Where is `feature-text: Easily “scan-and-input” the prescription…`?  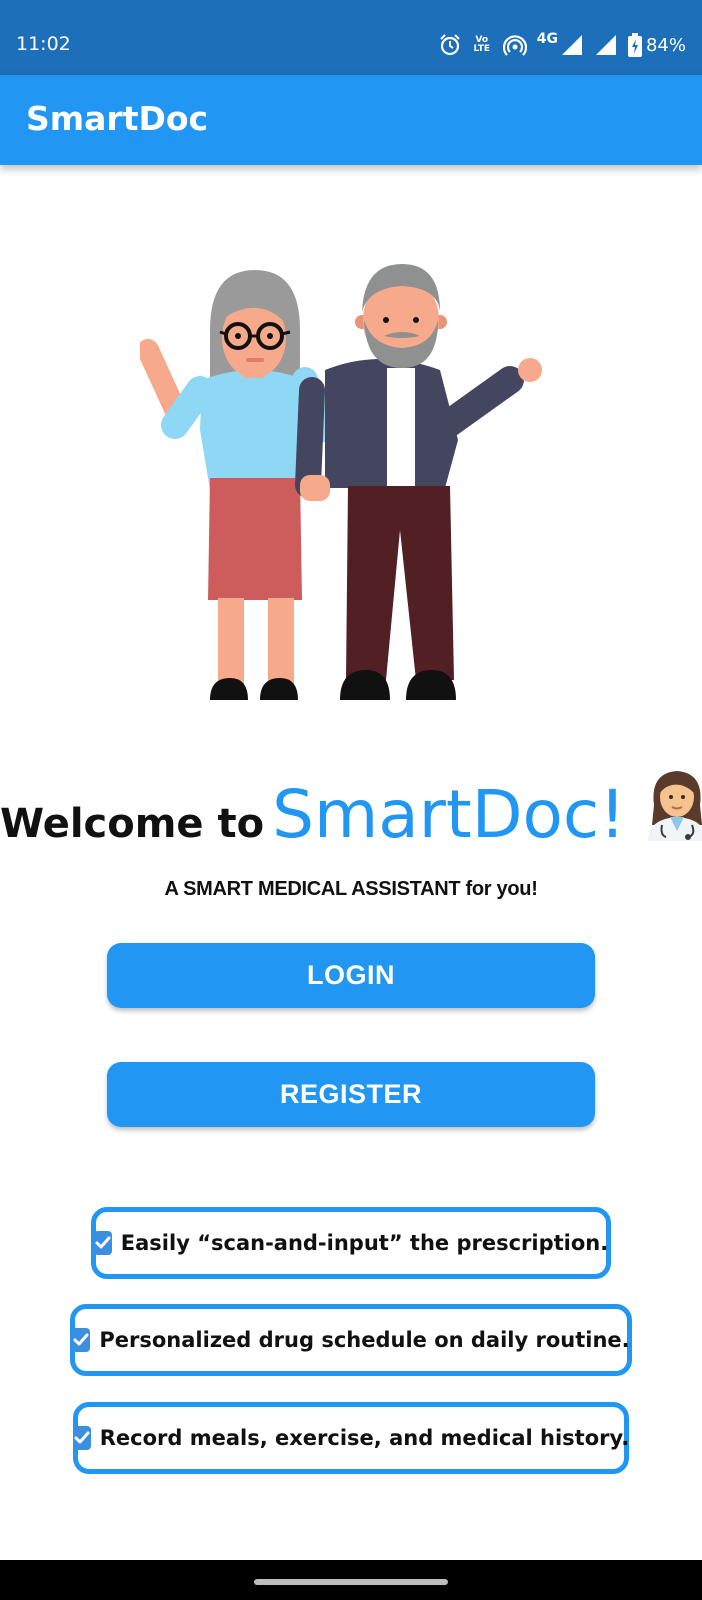 feature-text: Easily “scan-and-input” the prescription… is located at coordinates (364, 1243).